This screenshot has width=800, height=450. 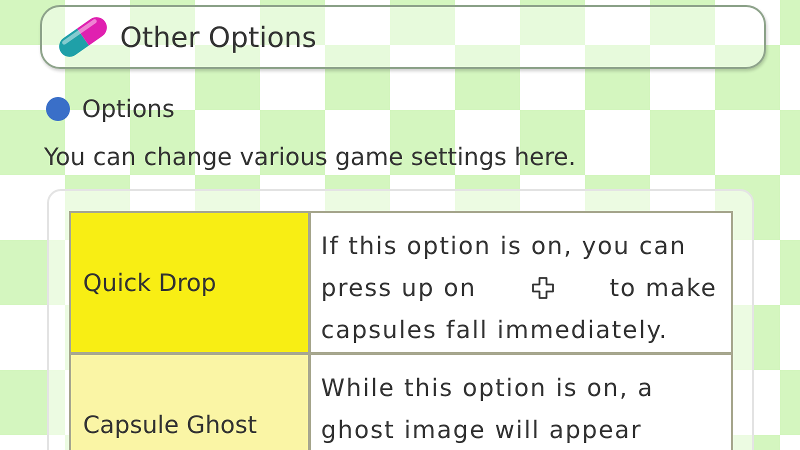 I want to click on dpad-icon, so click(x=542, y=288).